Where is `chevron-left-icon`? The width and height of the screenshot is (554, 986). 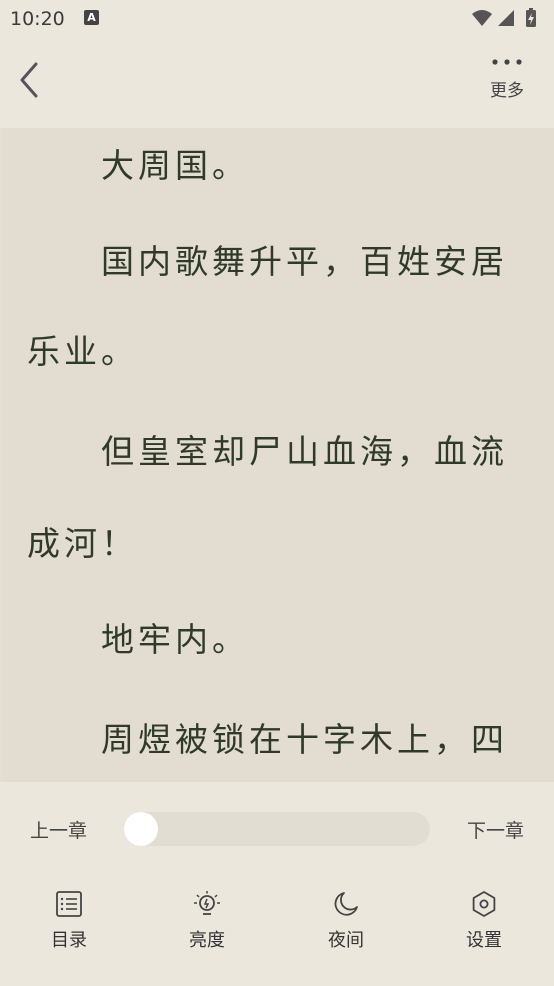
chevron-left-icon is located at coordinates (29, 80).